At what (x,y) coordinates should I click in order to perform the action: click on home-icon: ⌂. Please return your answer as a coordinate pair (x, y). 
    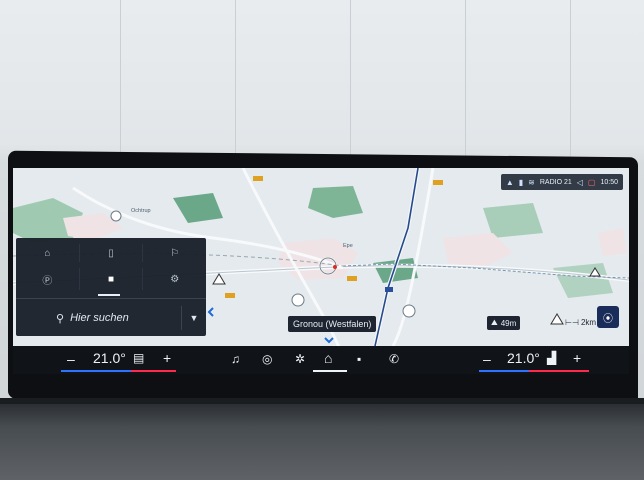
    Looking at the image, I should click on (328, 358).